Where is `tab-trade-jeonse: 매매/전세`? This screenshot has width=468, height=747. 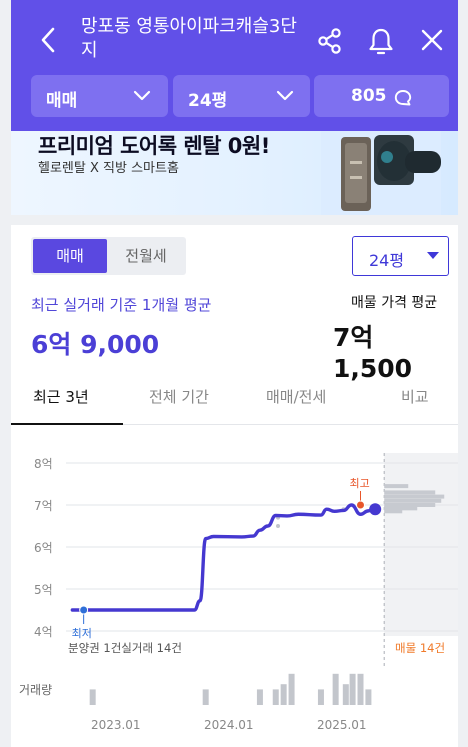
tab-trade-jeonse: 매매/전세 is located at coordinates (296, 396).